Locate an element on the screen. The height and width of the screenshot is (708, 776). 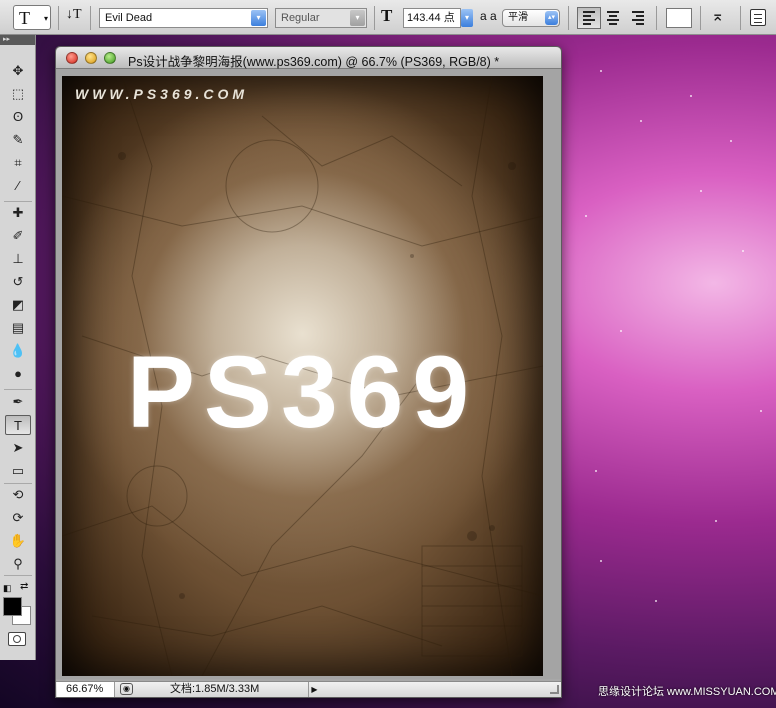
align-right-button is located at coordinates (639, 18).